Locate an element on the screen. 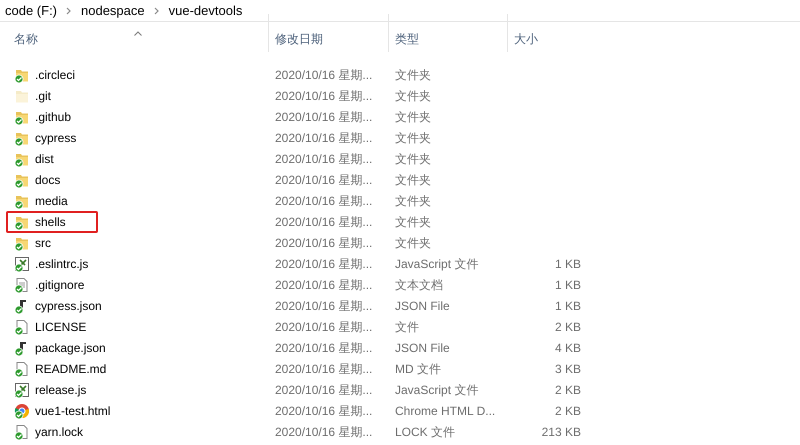  file-name: LICENSE is located at coordinates (60, 327).